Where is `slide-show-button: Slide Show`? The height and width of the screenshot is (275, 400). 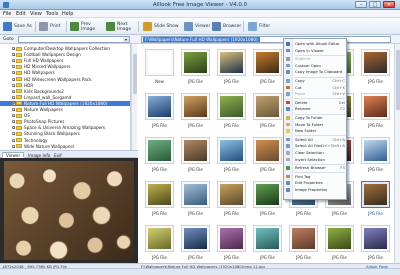 slide-show-button: Slide Show is located at coordinates (161, 26).